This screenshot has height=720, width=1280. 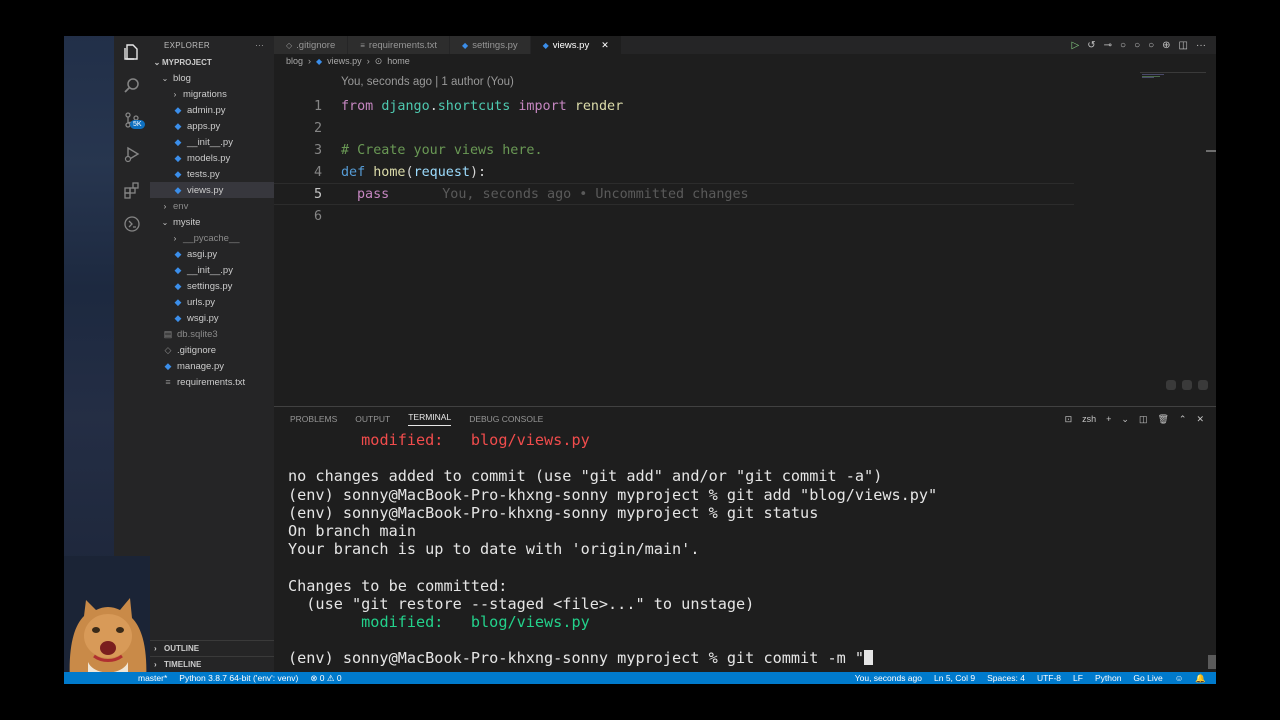 What do you see at coordinates (1147, 678) in the screenshot?
I see `go-live-button: Go Live` at bounding box center [1147, 678].